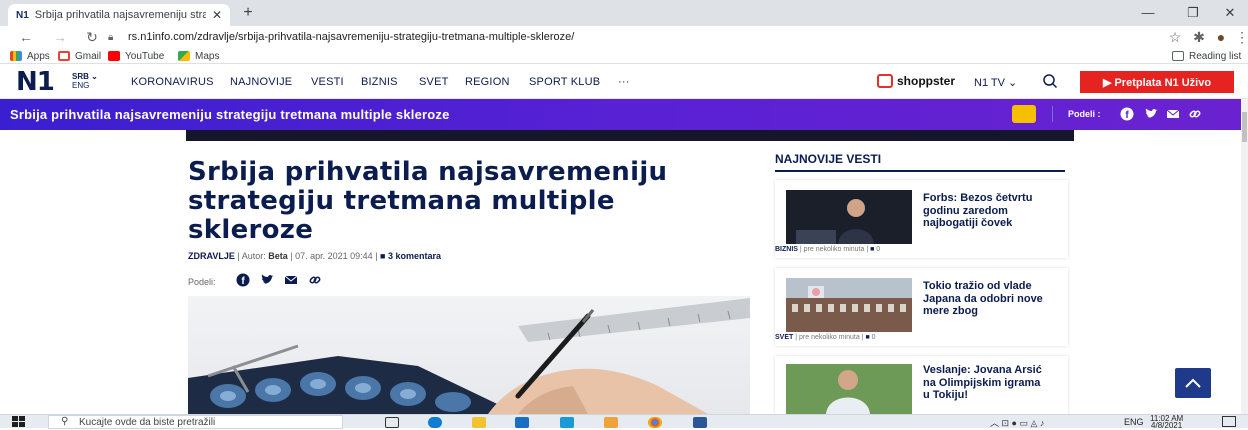 Image resolution: width=1248 pixels, height=430 pixels. I want to click on nav-koronavirus: KORONAVIRUS, so click(172, 82).